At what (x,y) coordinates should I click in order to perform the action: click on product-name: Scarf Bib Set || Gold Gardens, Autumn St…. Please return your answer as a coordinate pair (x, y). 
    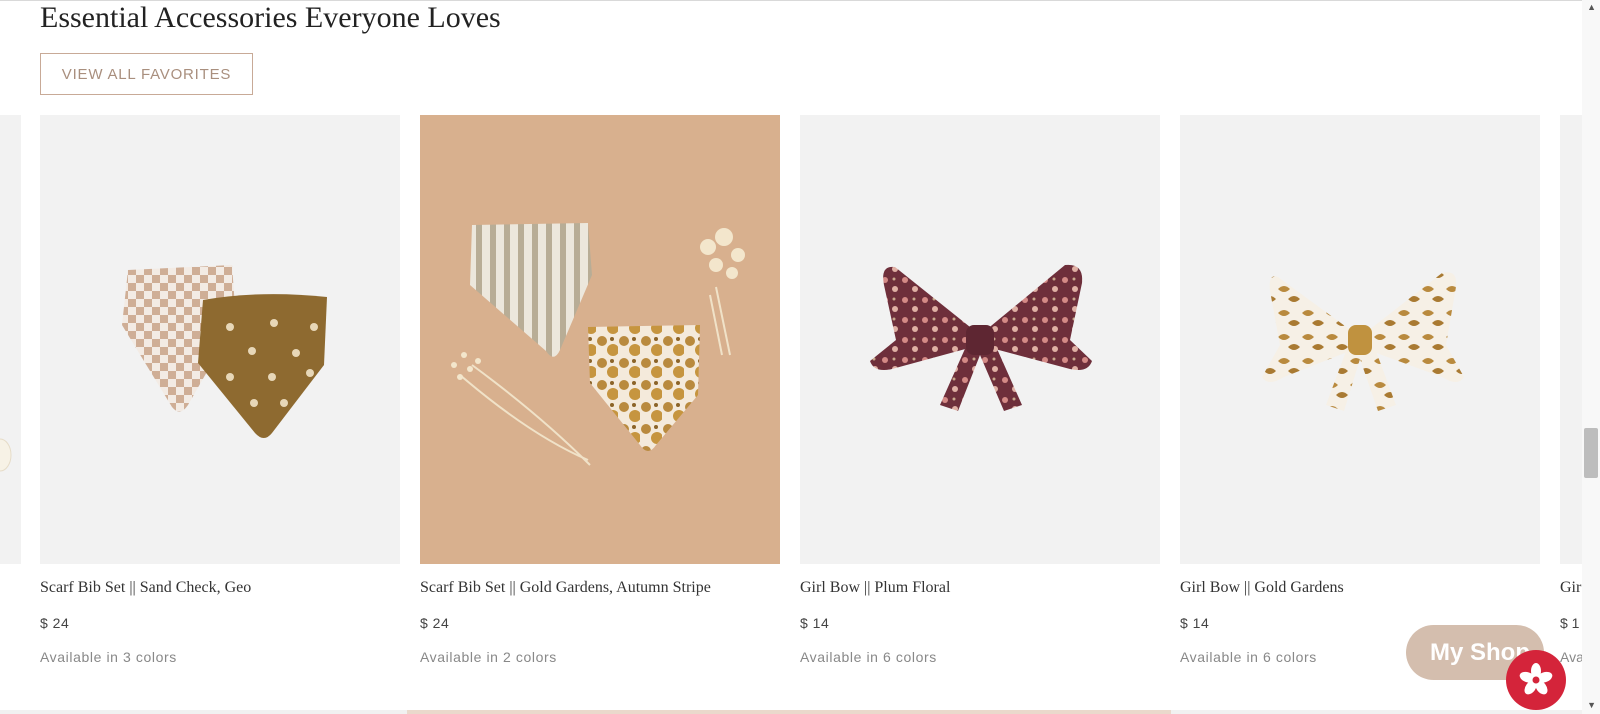
    Looking at the image, I should click on (565, 588).